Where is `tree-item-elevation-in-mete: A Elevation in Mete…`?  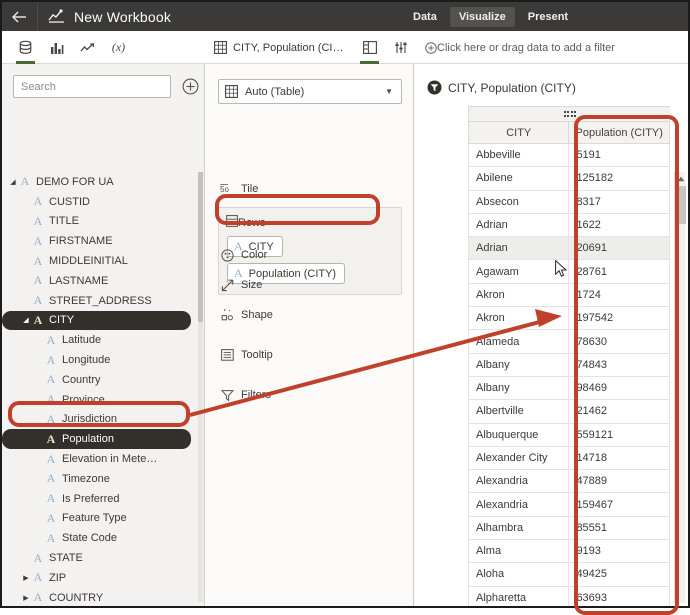
tree-item-elevation-in-mete: A Elevation in Mete… is located at coordinates (99, 459).